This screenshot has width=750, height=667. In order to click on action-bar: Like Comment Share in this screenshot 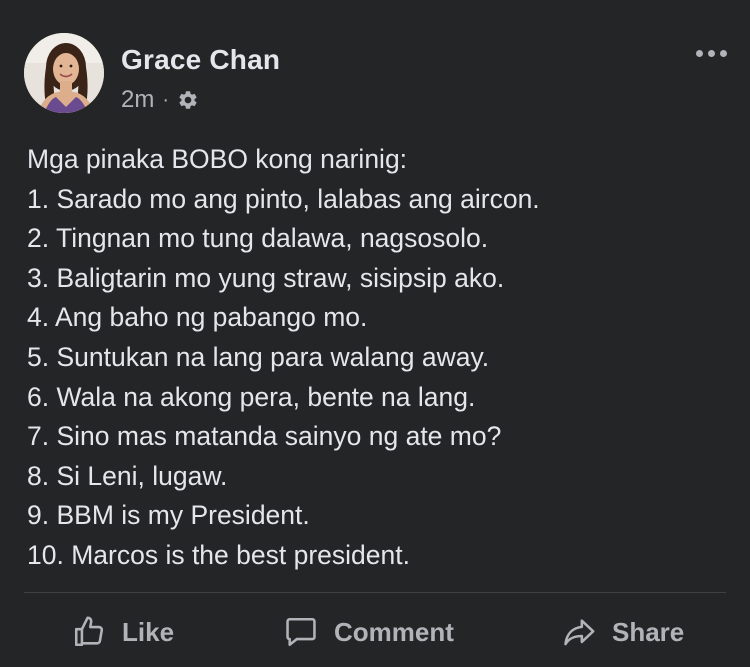, I will do `click(375, 633)`.